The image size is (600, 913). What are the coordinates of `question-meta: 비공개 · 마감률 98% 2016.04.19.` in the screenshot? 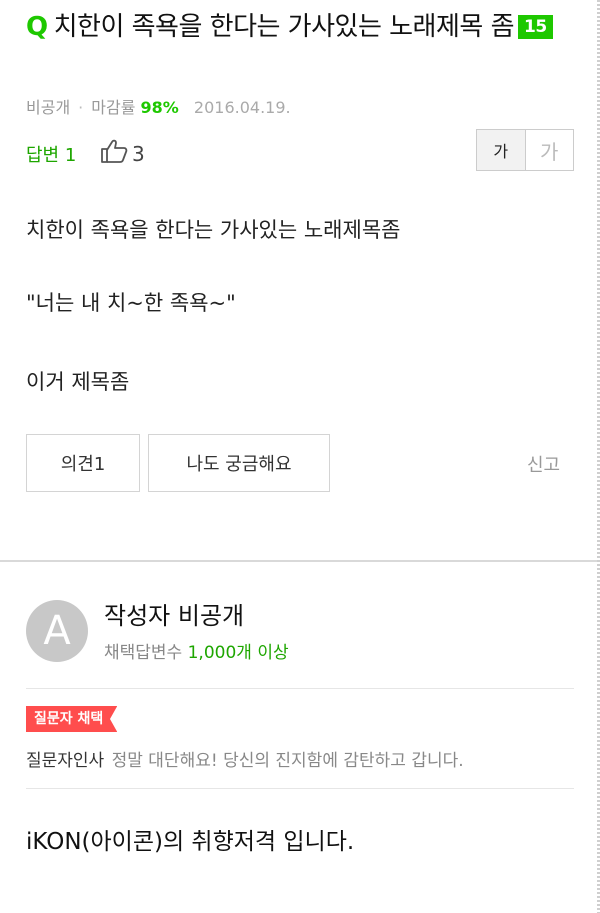 It's located at (158, 106).